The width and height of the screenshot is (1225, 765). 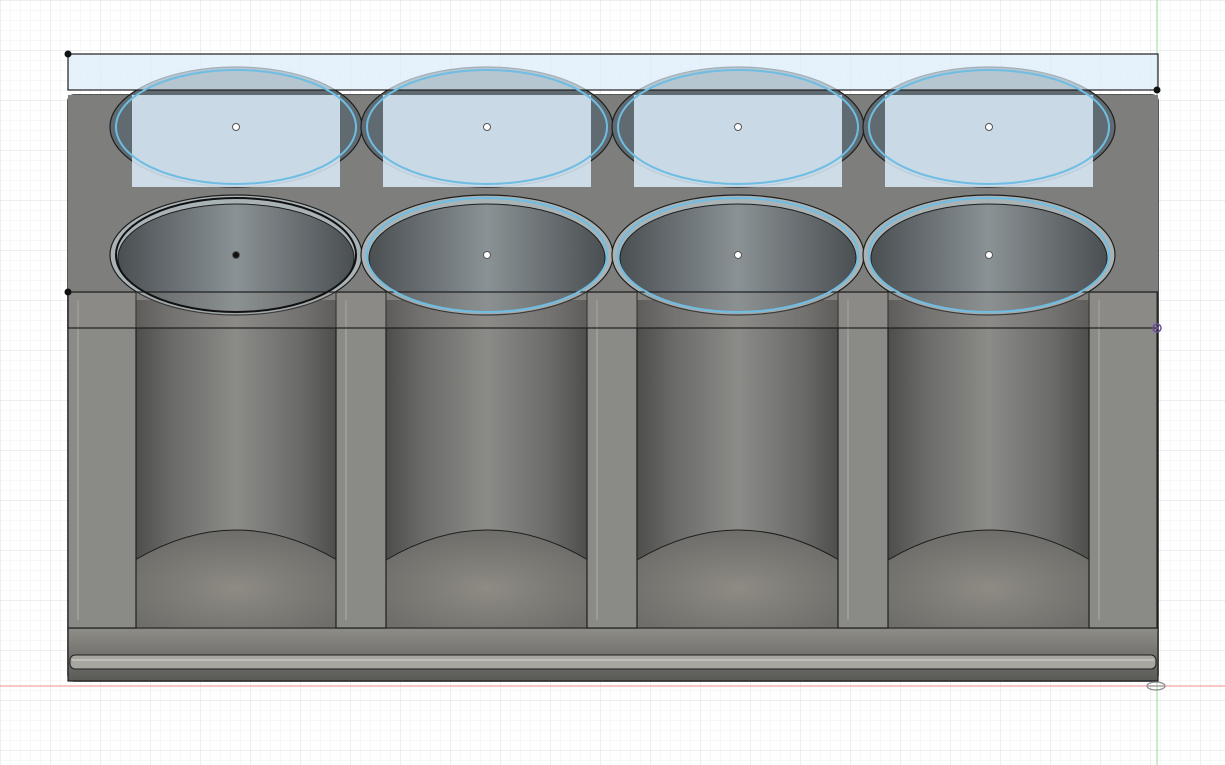 What do you see at coordinates (1157, 90) in the screenshot?
I see `constraint-point-top-right` at bounding box center [1157, 90].